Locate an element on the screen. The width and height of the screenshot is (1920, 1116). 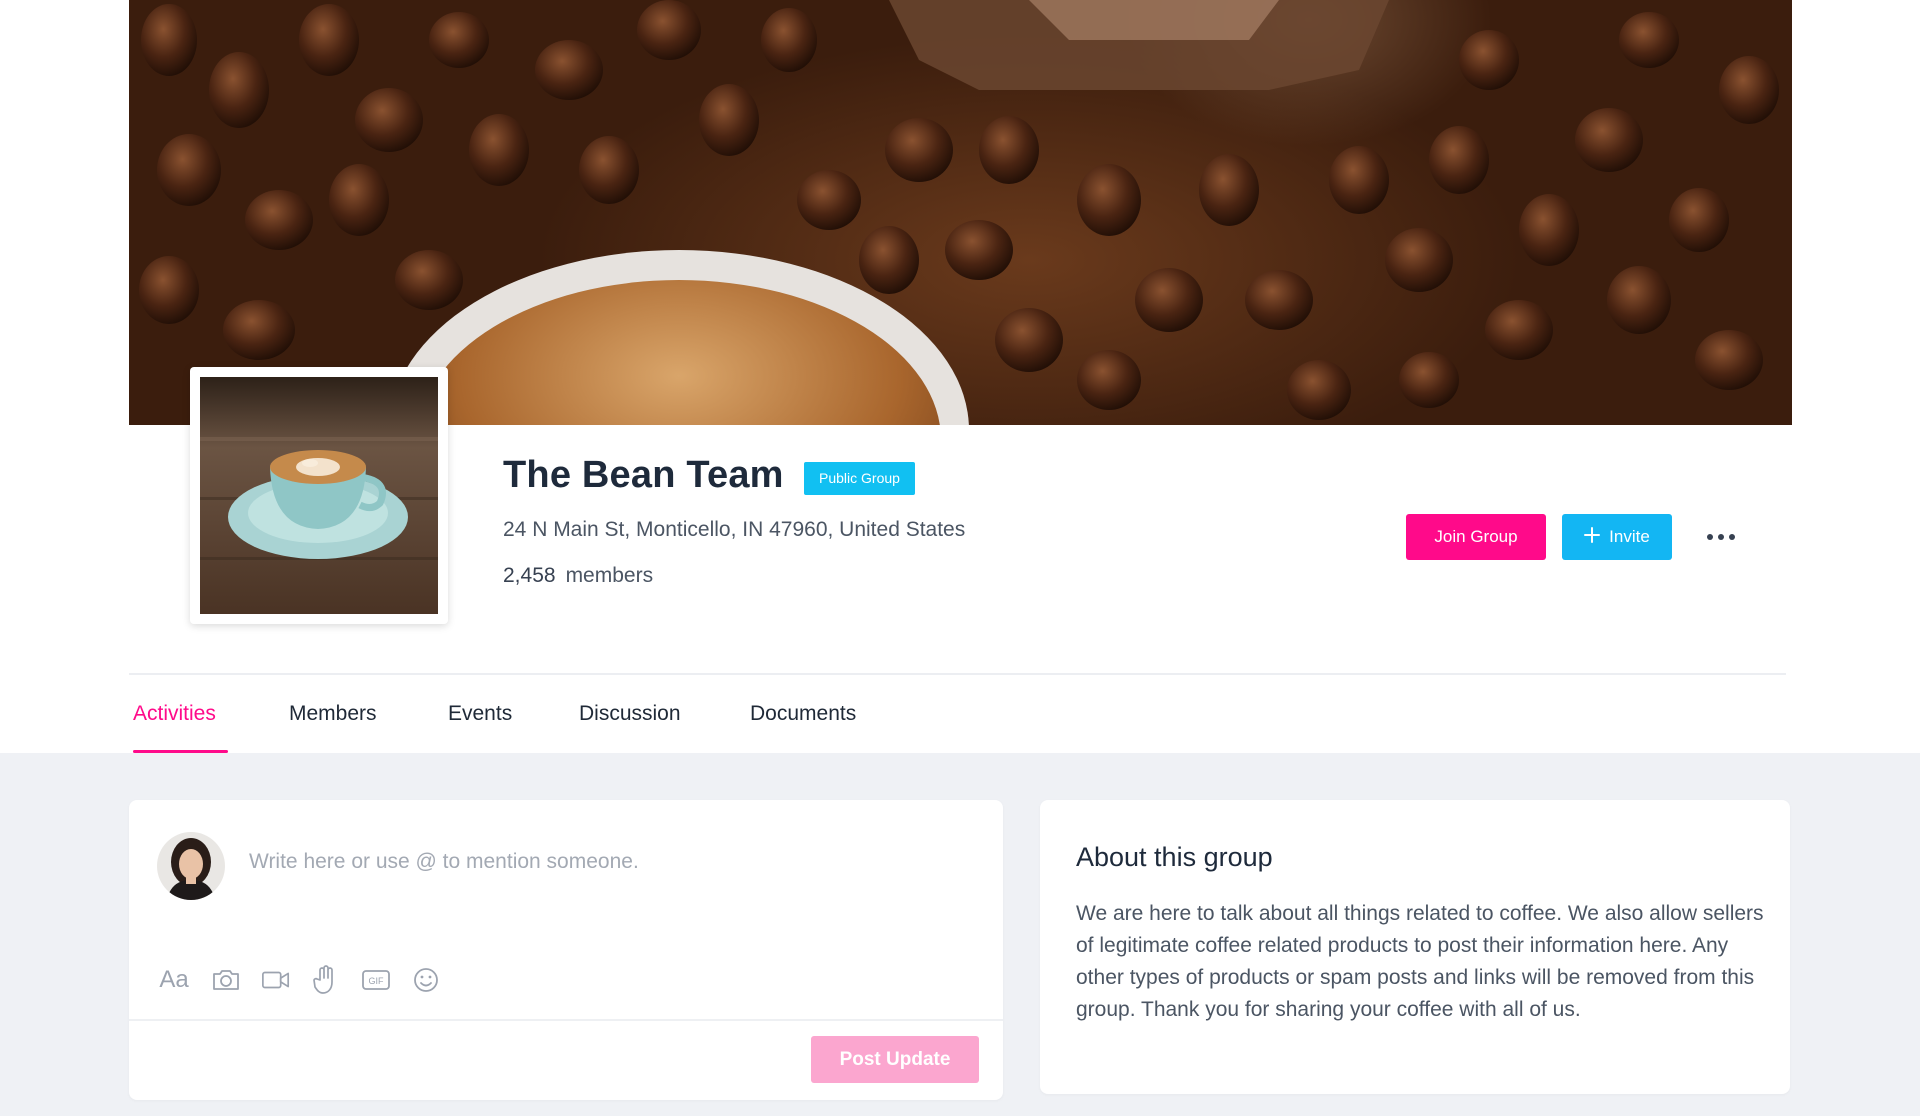
group-avatar is located at coordinates (319, 495).